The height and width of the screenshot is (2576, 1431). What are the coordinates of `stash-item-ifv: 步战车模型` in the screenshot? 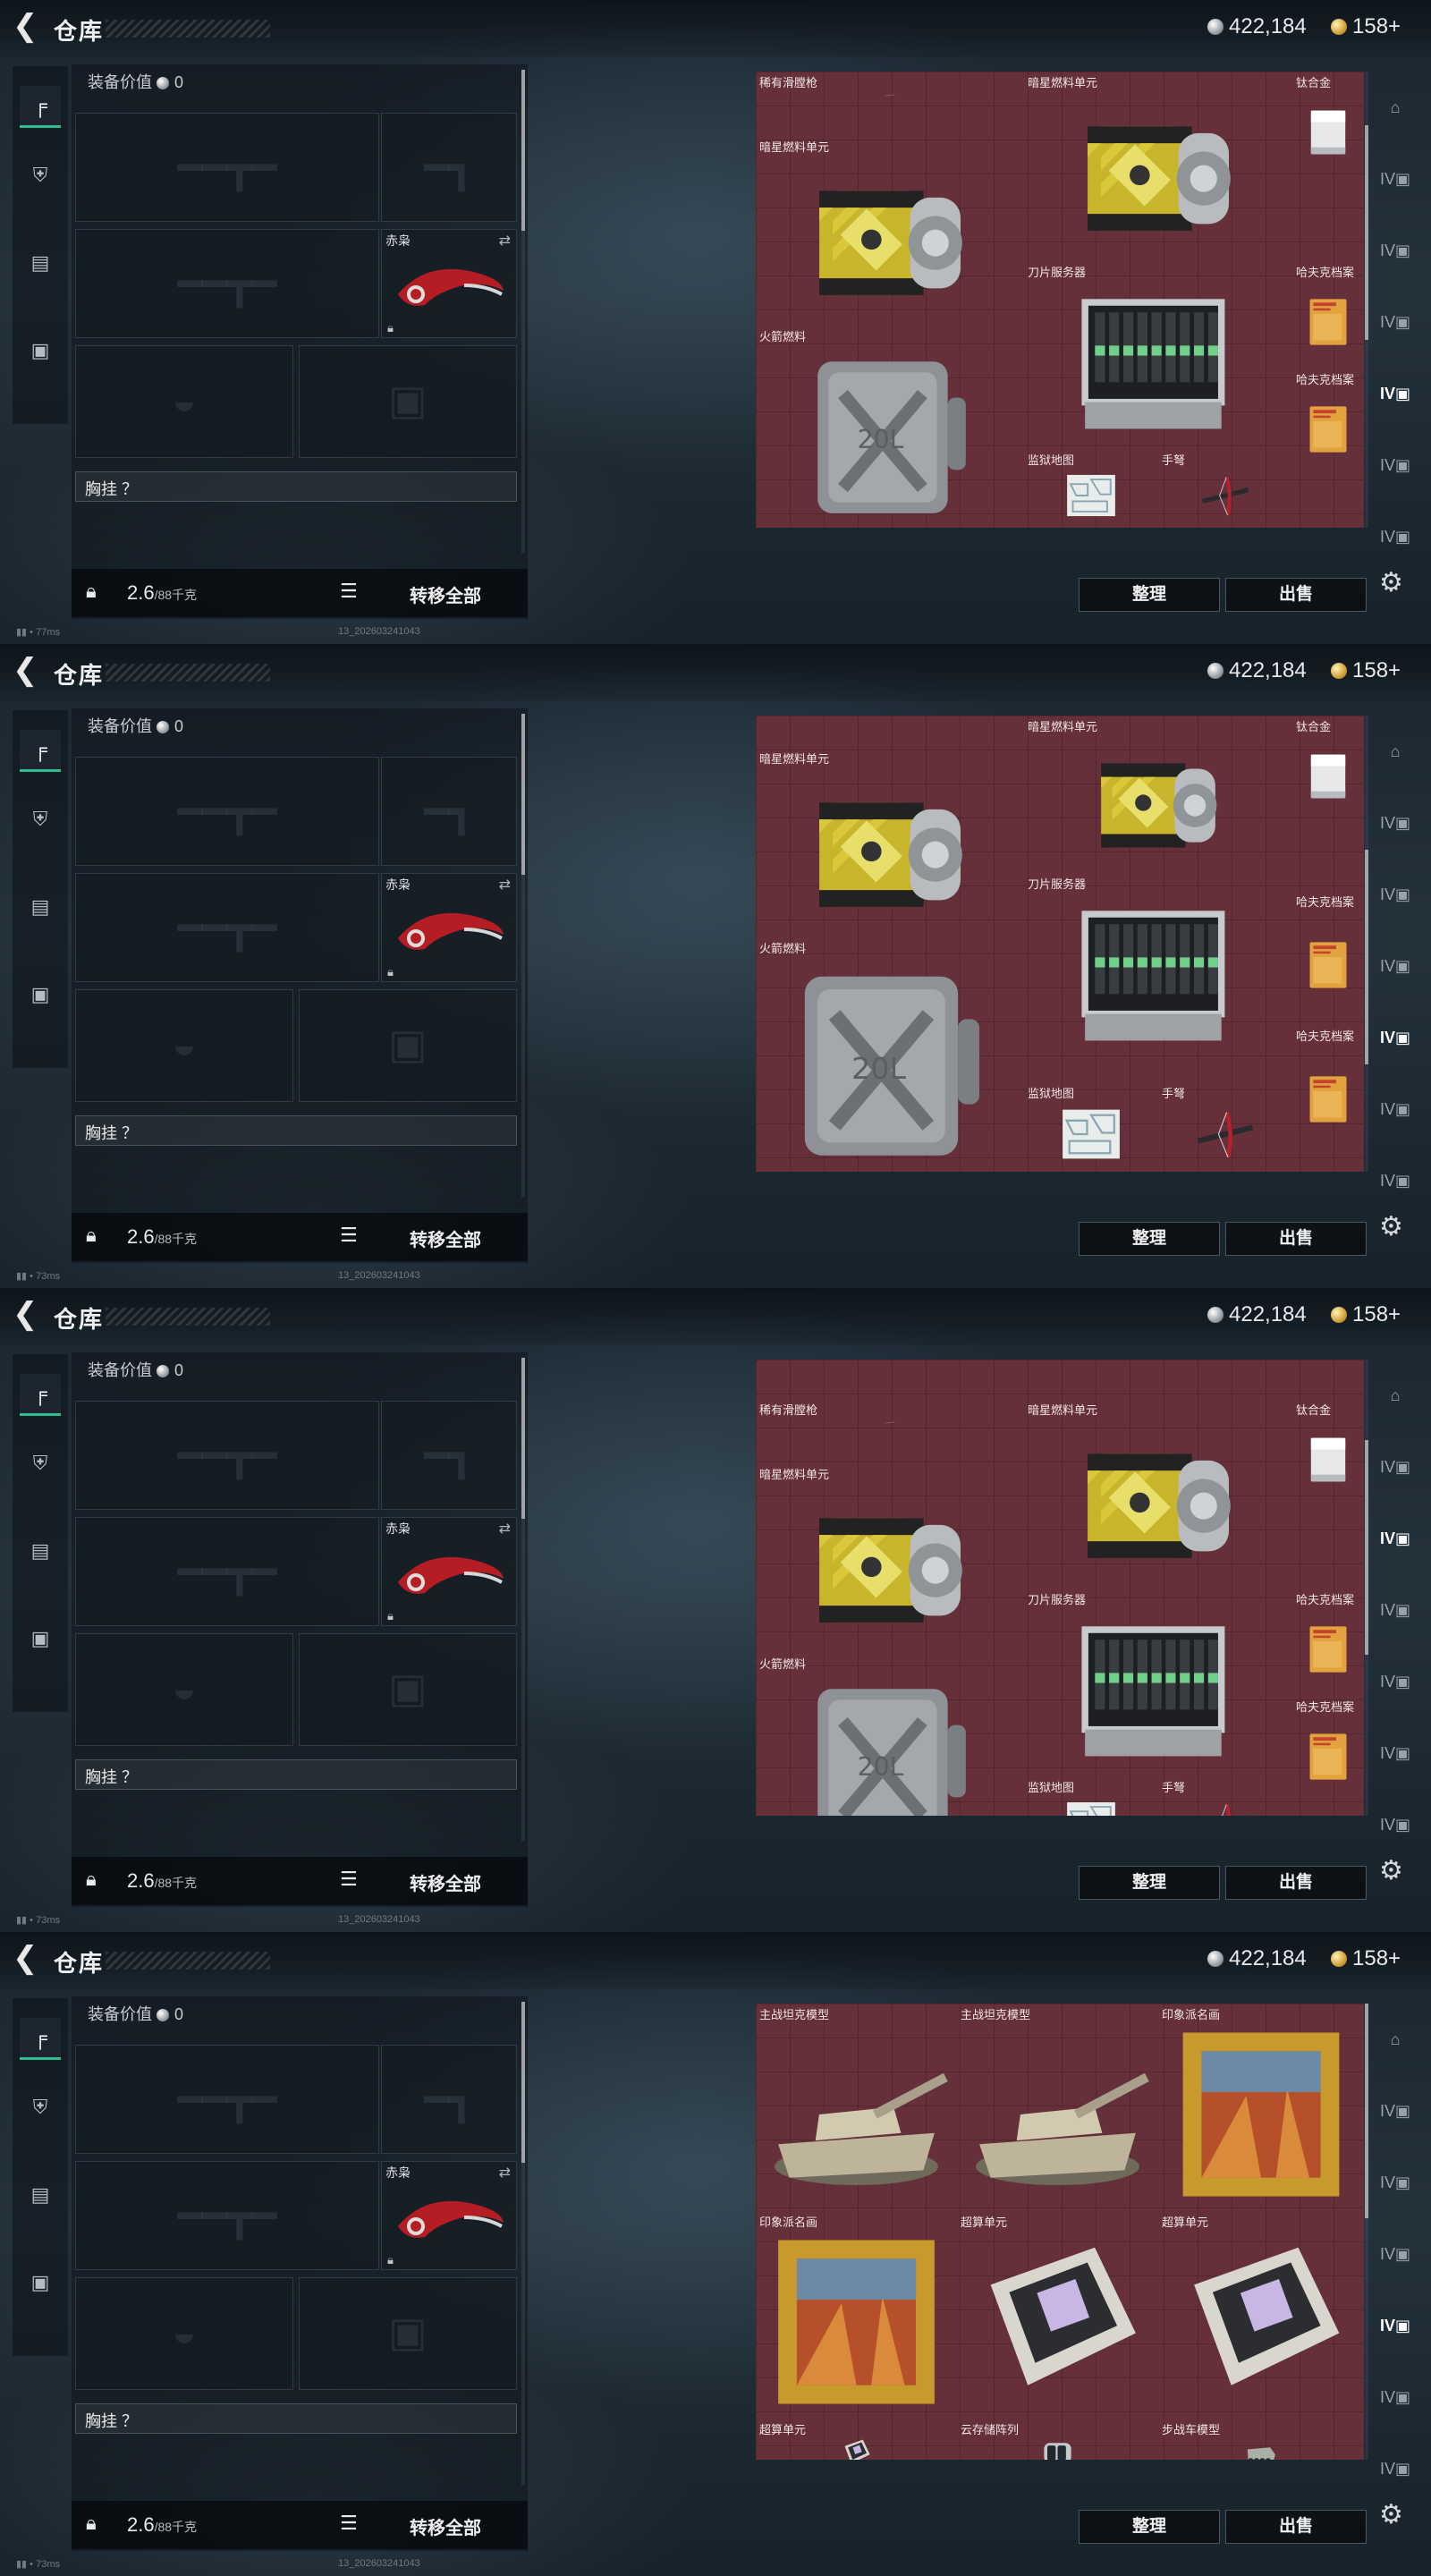 It's located at (1261, 2439).